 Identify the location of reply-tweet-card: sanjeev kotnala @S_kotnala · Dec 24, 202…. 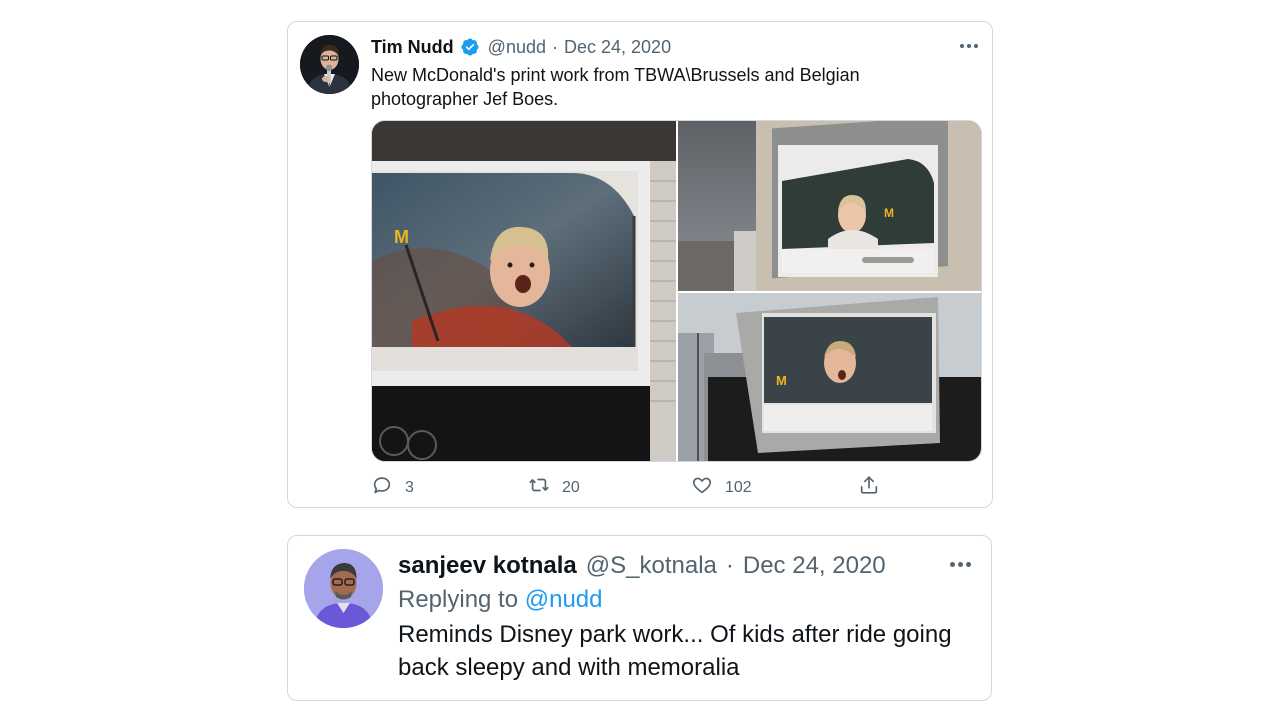
(639, 618).